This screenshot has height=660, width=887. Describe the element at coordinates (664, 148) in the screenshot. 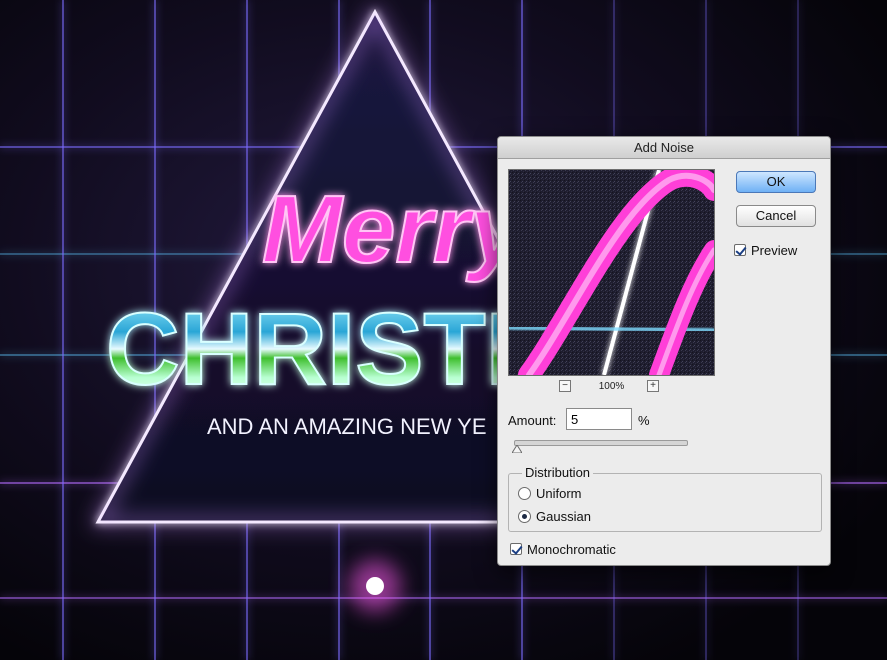

I see `dialog-title: Add Noise` at that location.